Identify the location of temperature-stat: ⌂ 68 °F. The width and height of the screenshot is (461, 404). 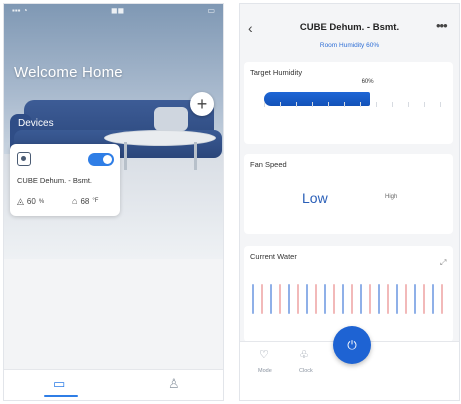
(85, 201).